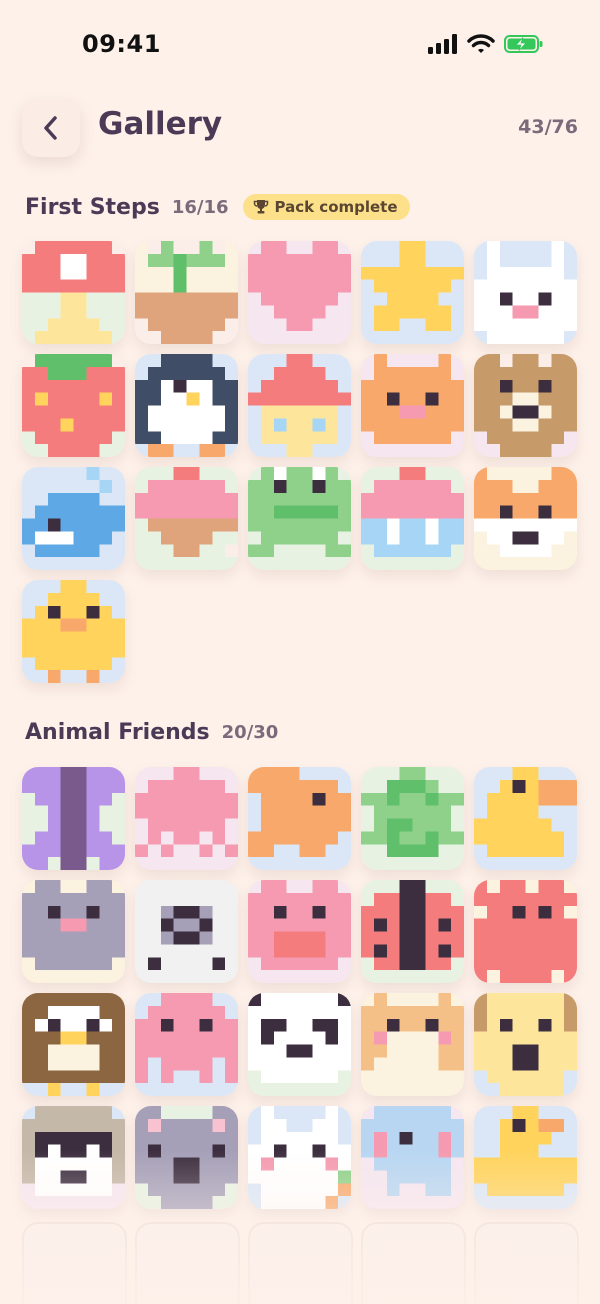  I want to click on gnome-pixel-art, so click(299, 405).